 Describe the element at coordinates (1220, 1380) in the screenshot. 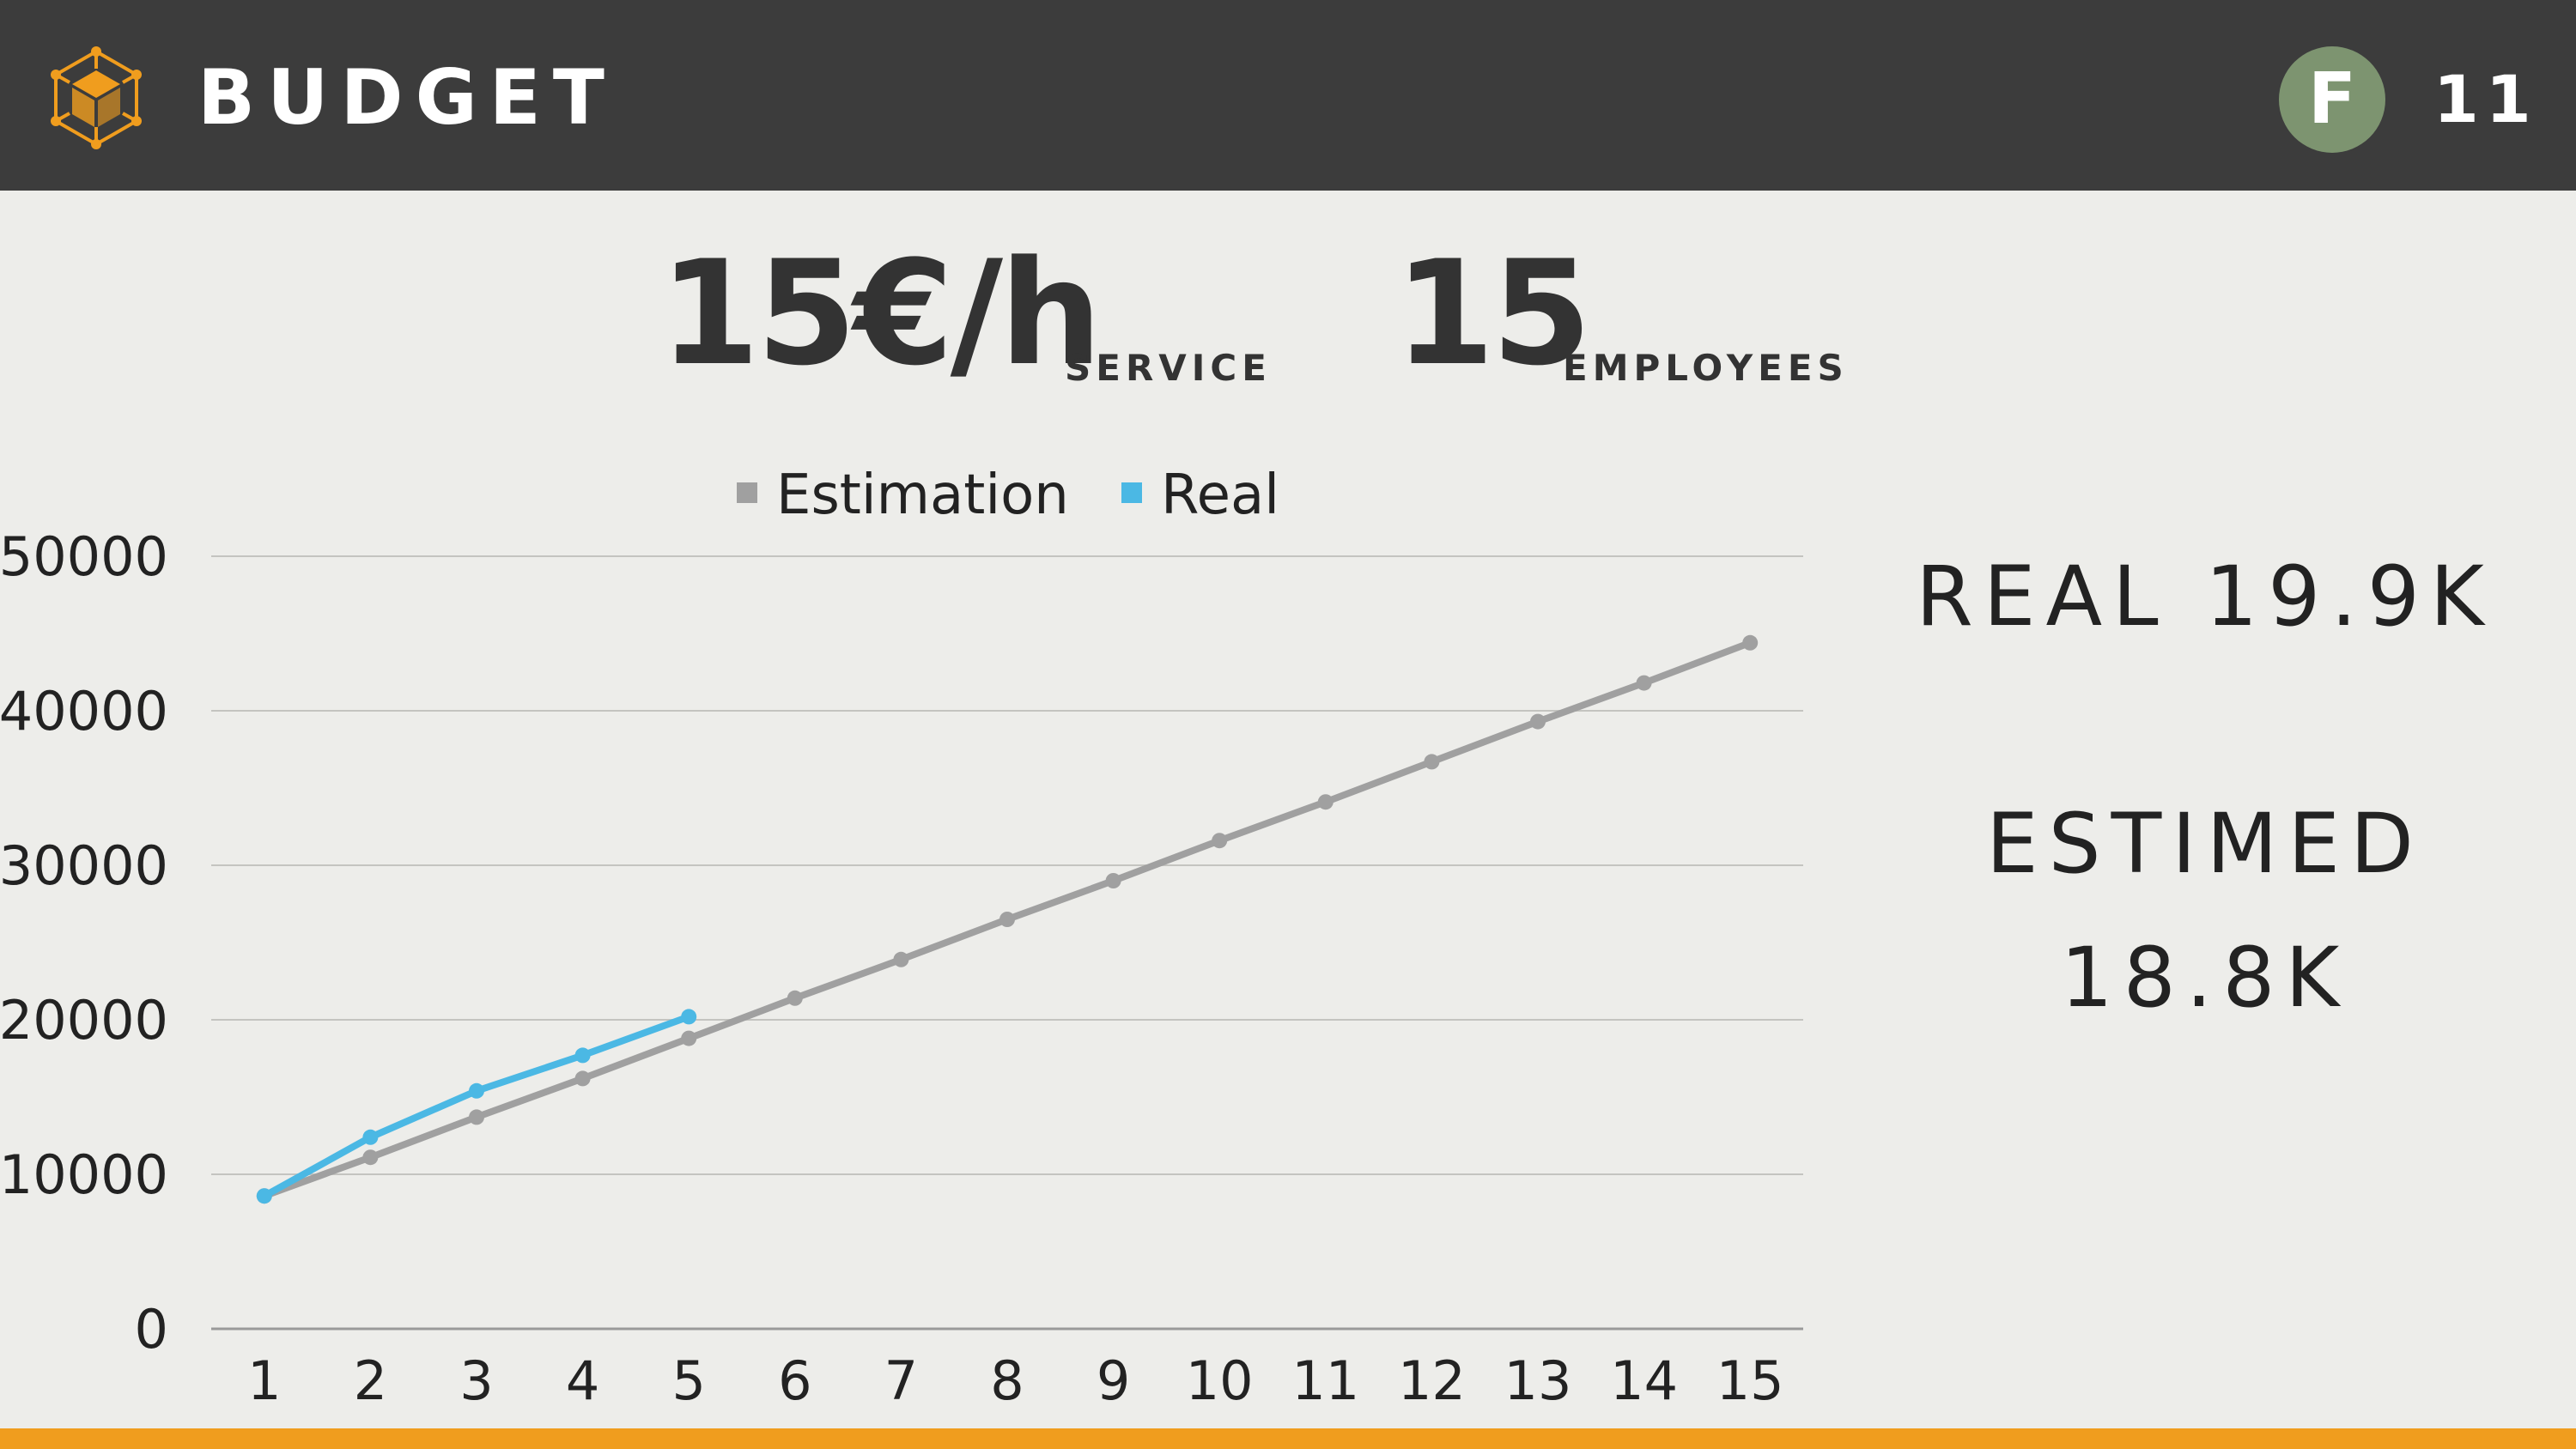

I see `x-tick-label: 10` at that location.